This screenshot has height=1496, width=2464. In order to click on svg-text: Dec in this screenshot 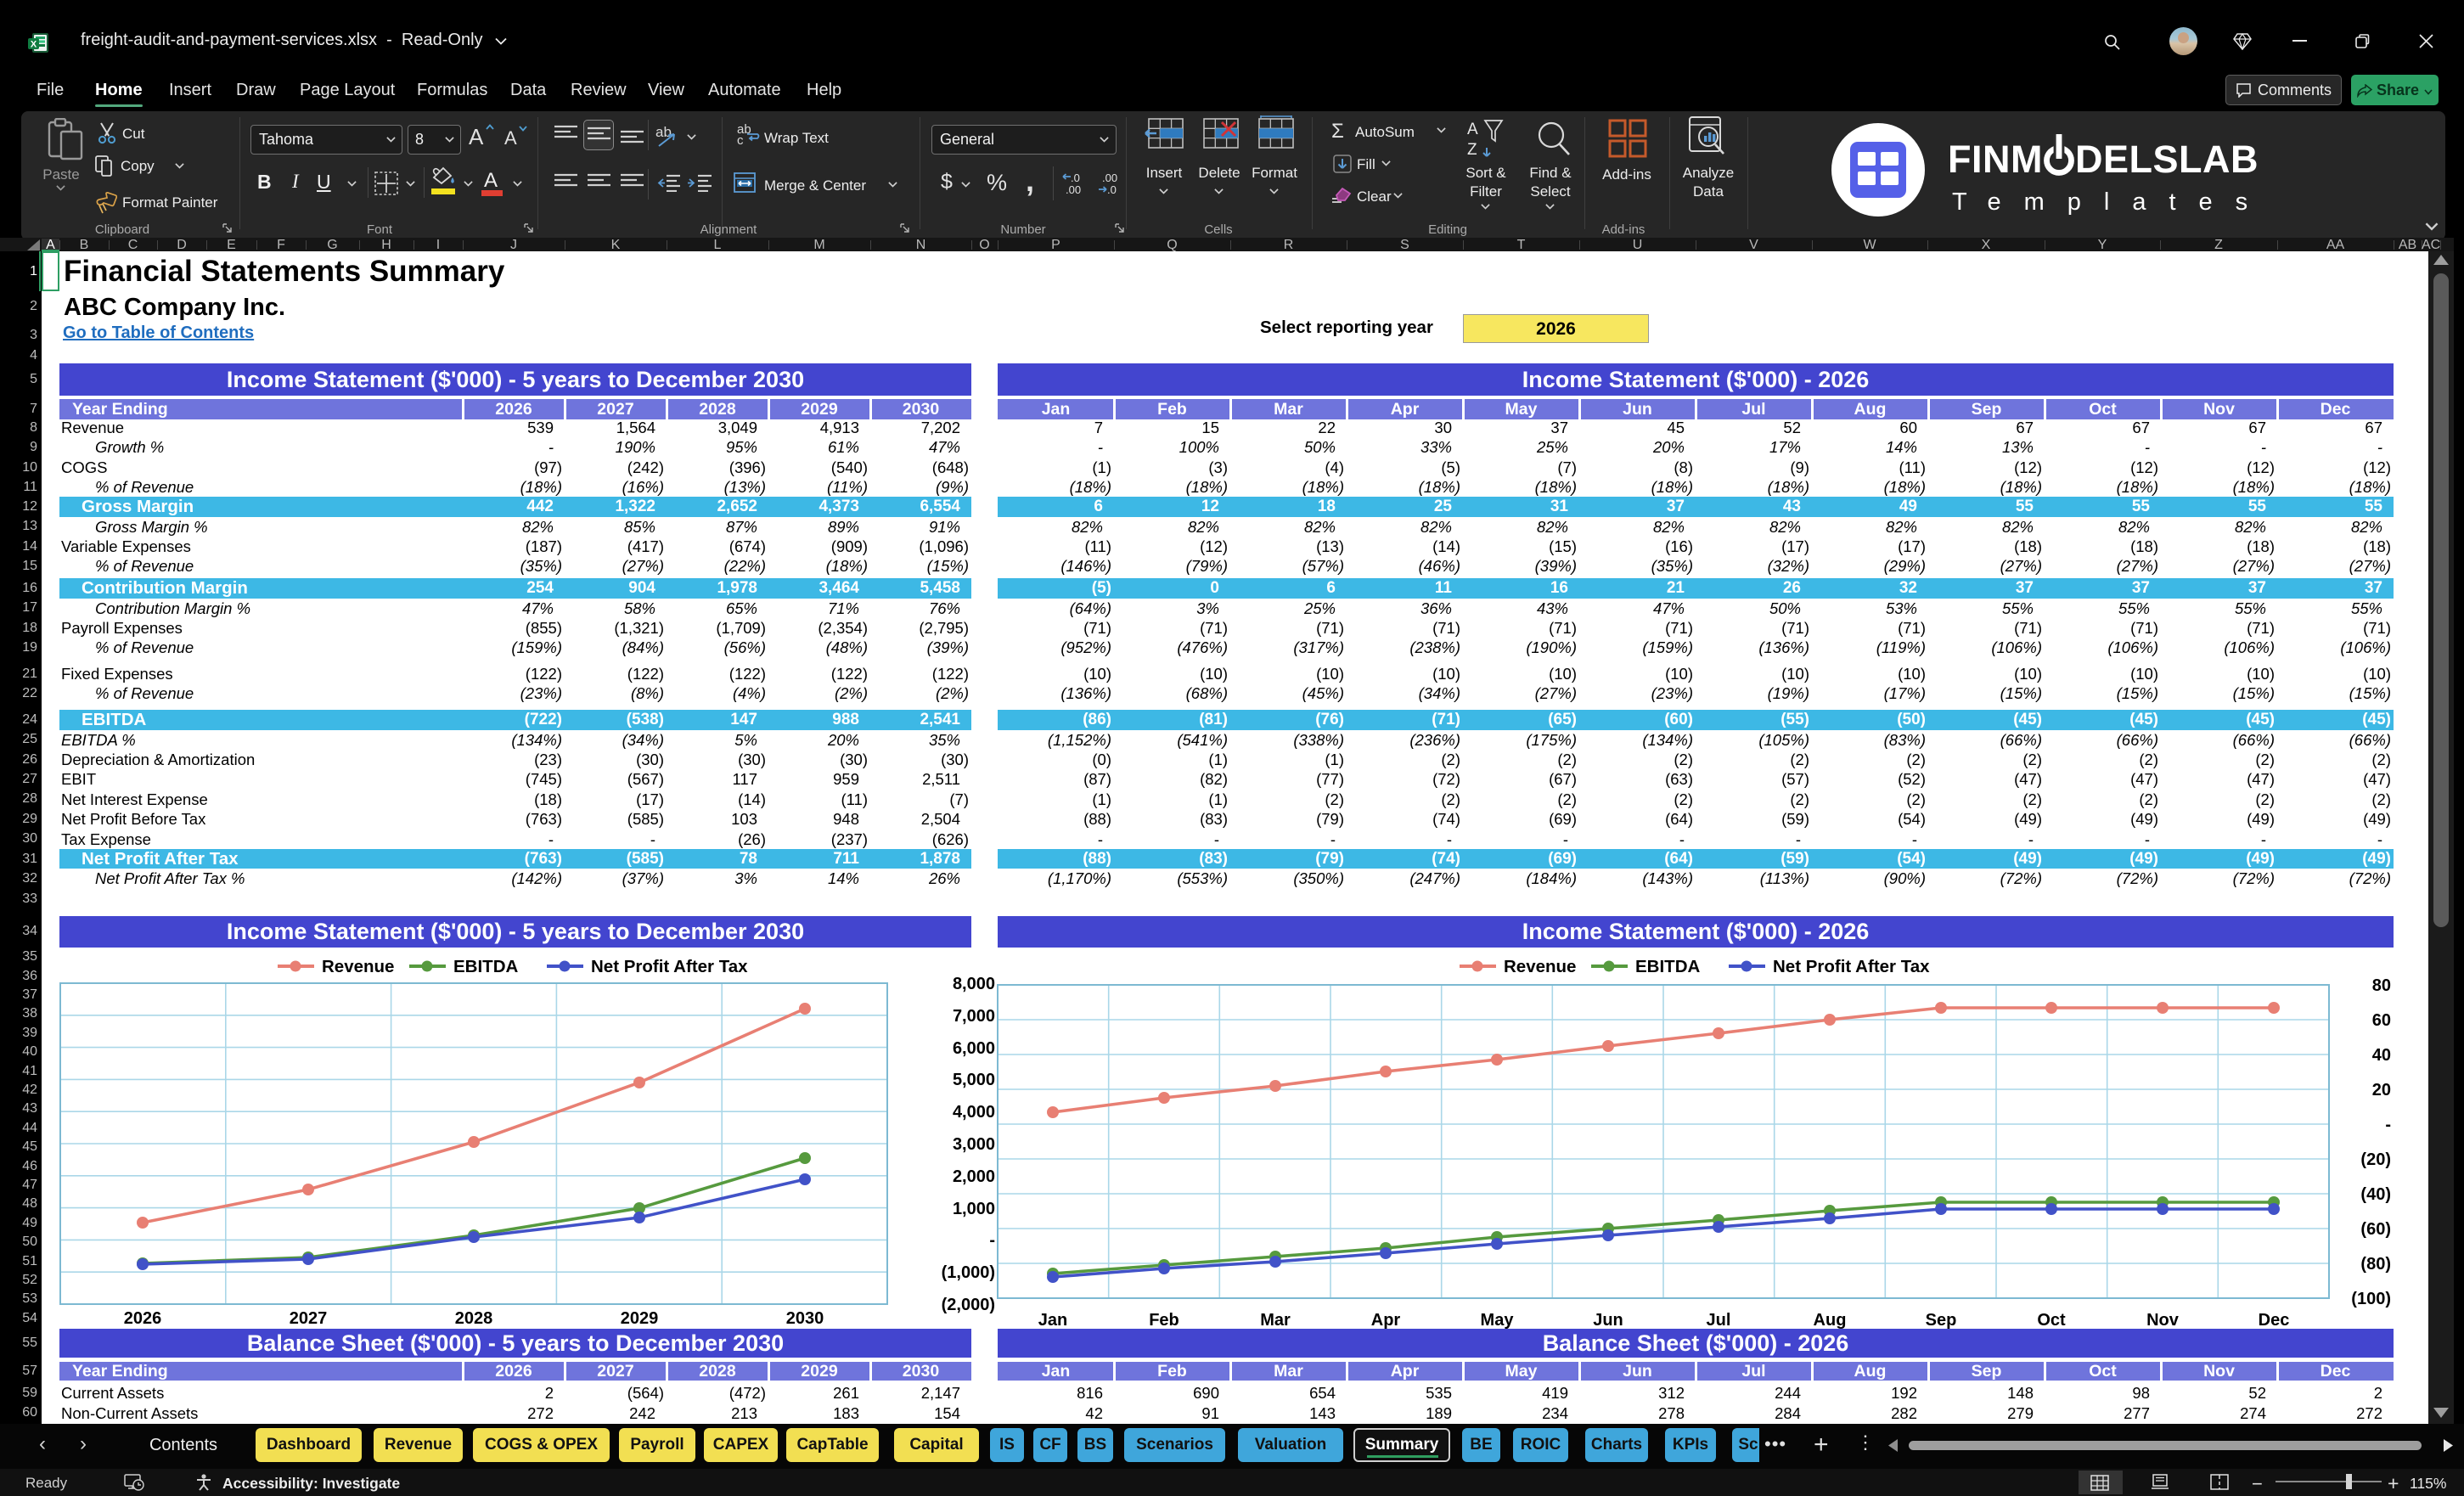, I will do `click(2274, 1320)`.